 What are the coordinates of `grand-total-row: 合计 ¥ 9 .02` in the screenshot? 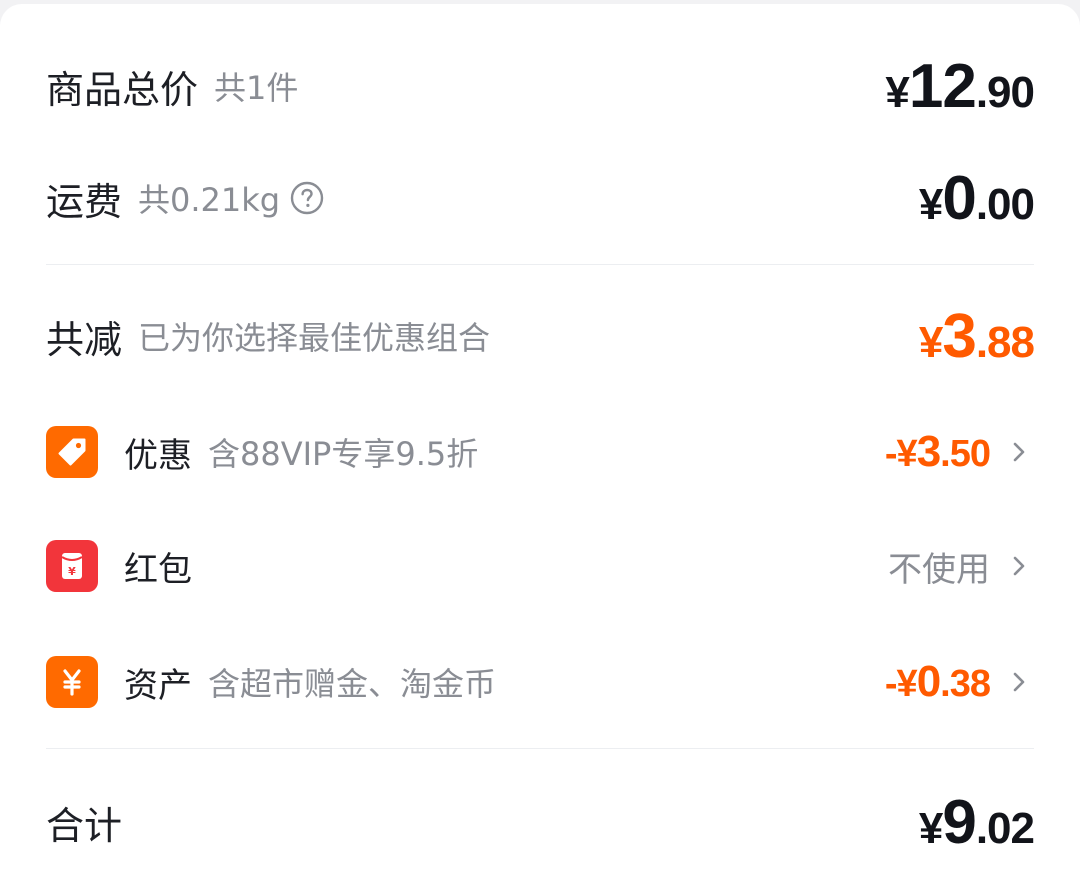 It's located at (540, 822).